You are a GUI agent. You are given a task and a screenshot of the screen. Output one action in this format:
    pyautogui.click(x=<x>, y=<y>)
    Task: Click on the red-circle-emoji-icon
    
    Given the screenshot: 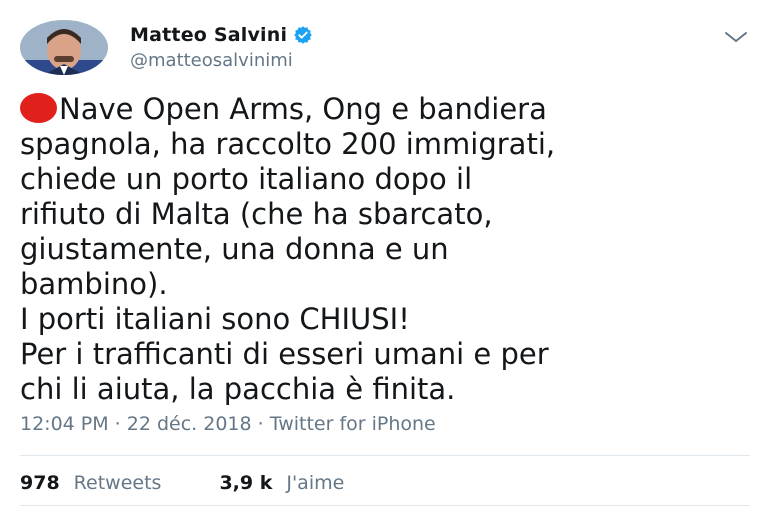 What is the action you would take?
    pyautogui.click(x=38, y=108)
    